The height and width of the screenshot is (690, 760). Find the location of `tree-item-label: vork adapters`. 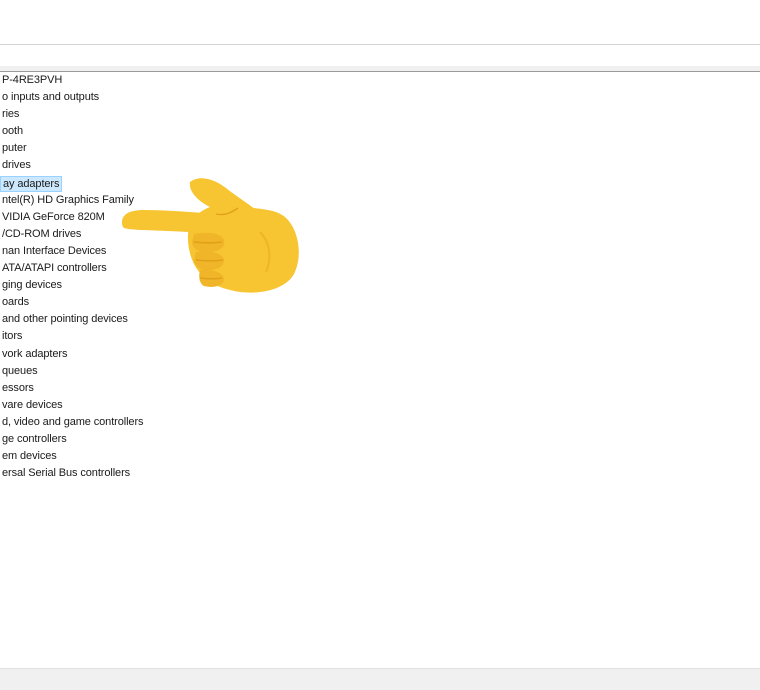

tree-item-label: vork adapters is located at coordinates (35, 353).